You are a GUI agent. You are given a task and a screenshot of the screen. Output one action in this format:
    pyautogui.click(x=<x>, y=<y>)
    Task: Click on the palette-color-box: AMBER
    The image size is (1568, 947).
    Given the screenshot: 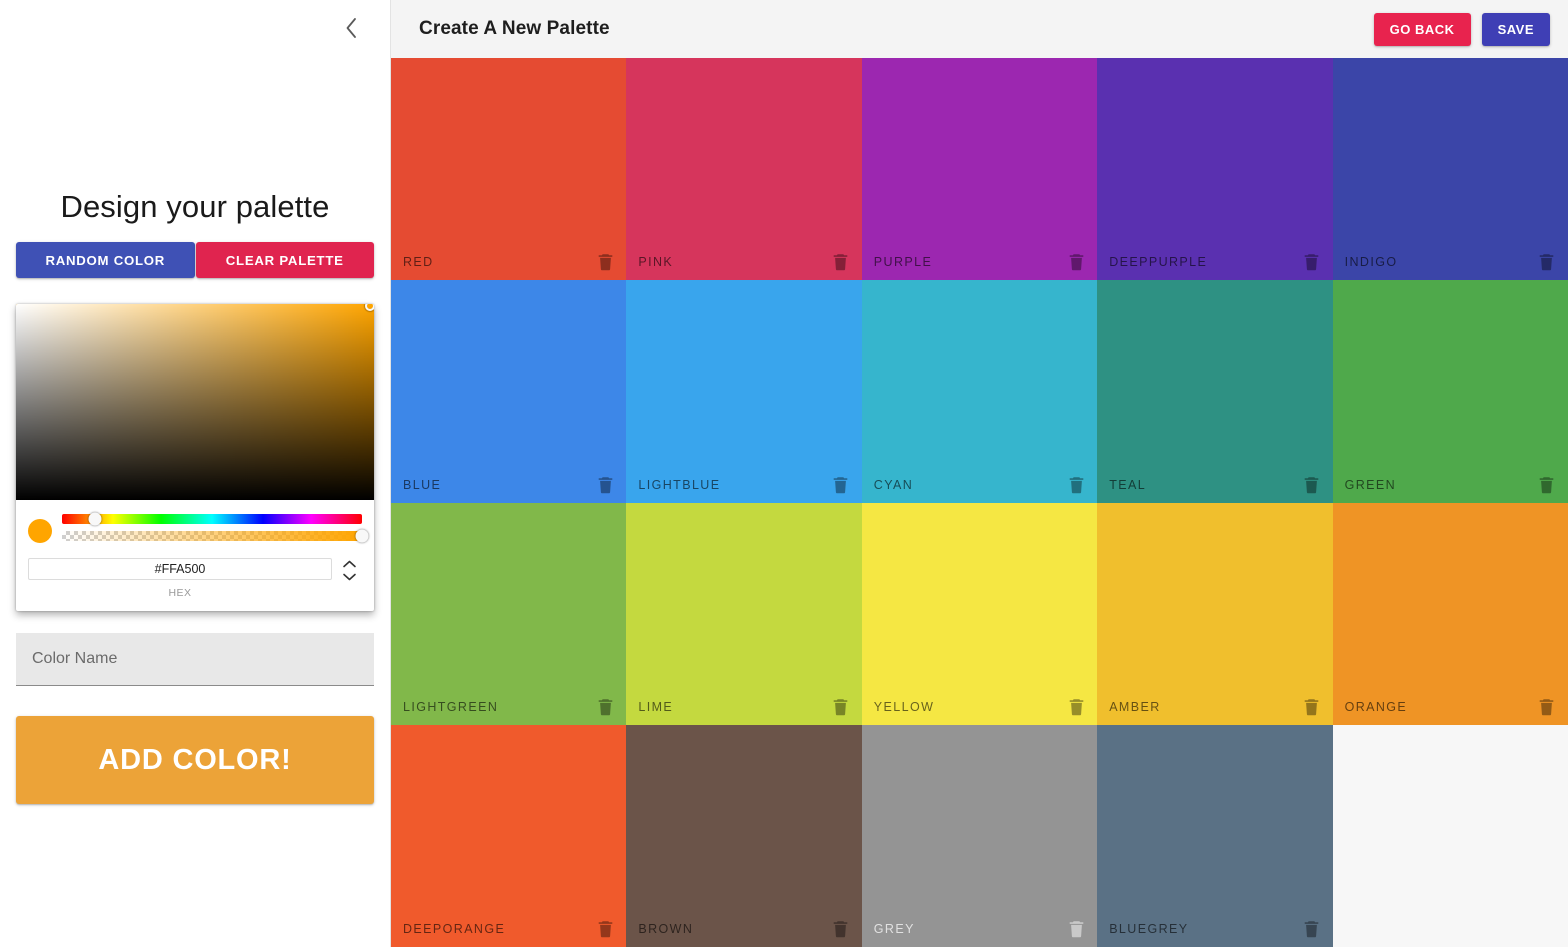 What is the action you would take?
    pyautogui.click(x=1215, y=613)
    